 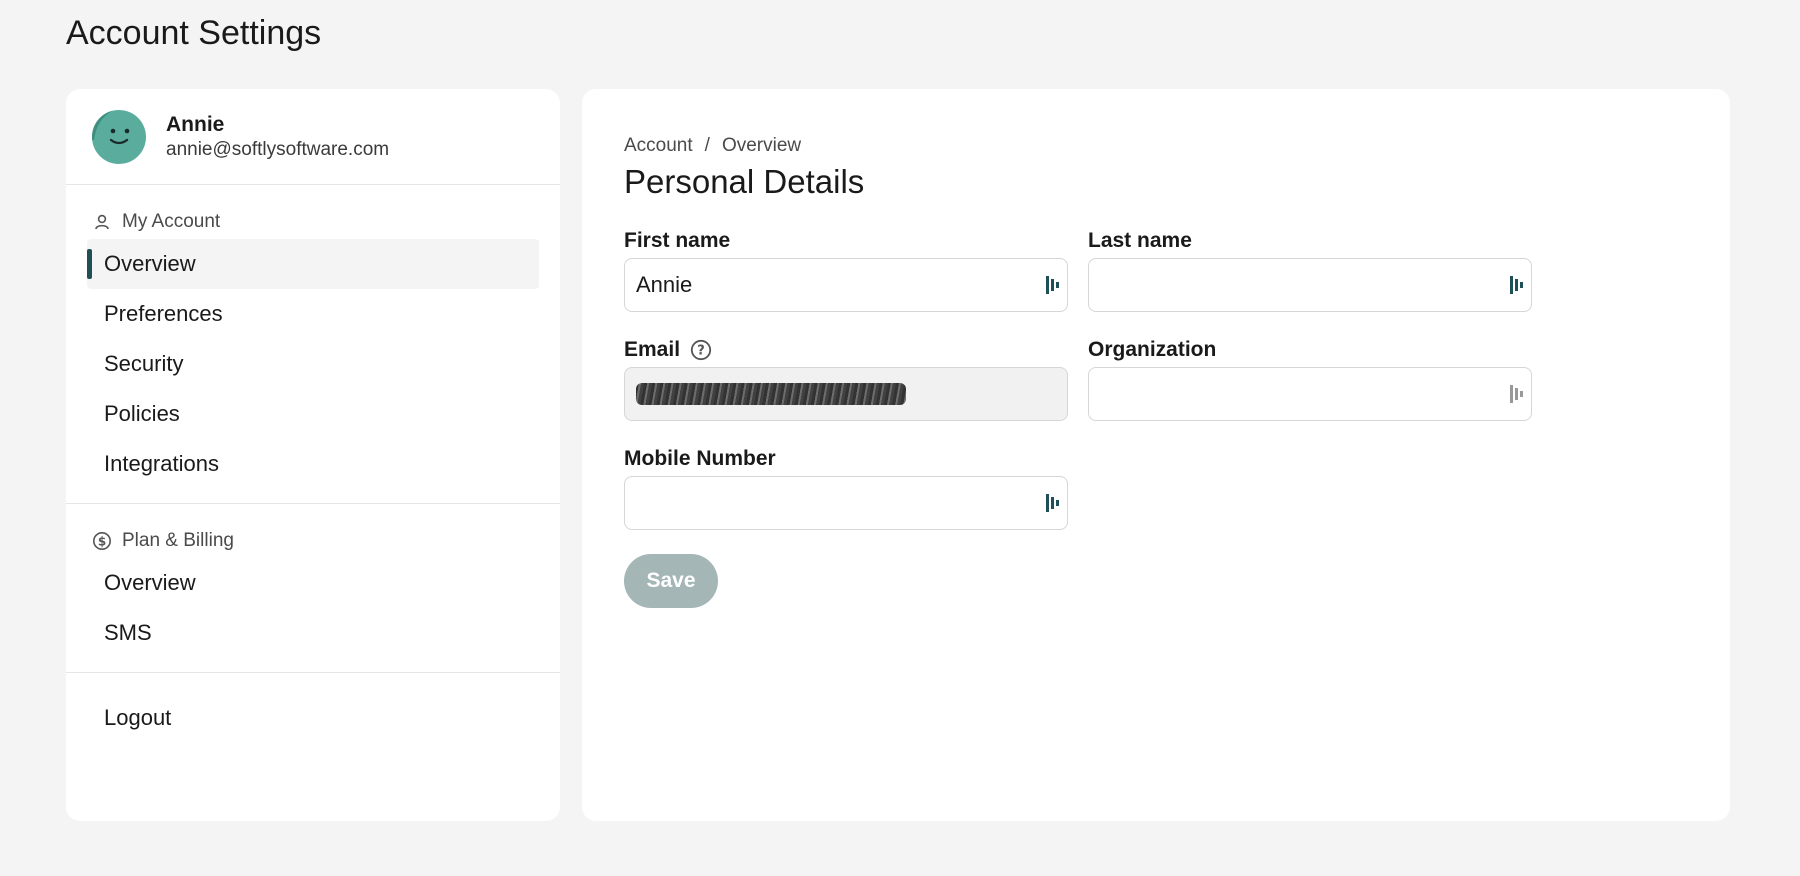 I want to click on redacted-email-value, so click(x=771, y=394).